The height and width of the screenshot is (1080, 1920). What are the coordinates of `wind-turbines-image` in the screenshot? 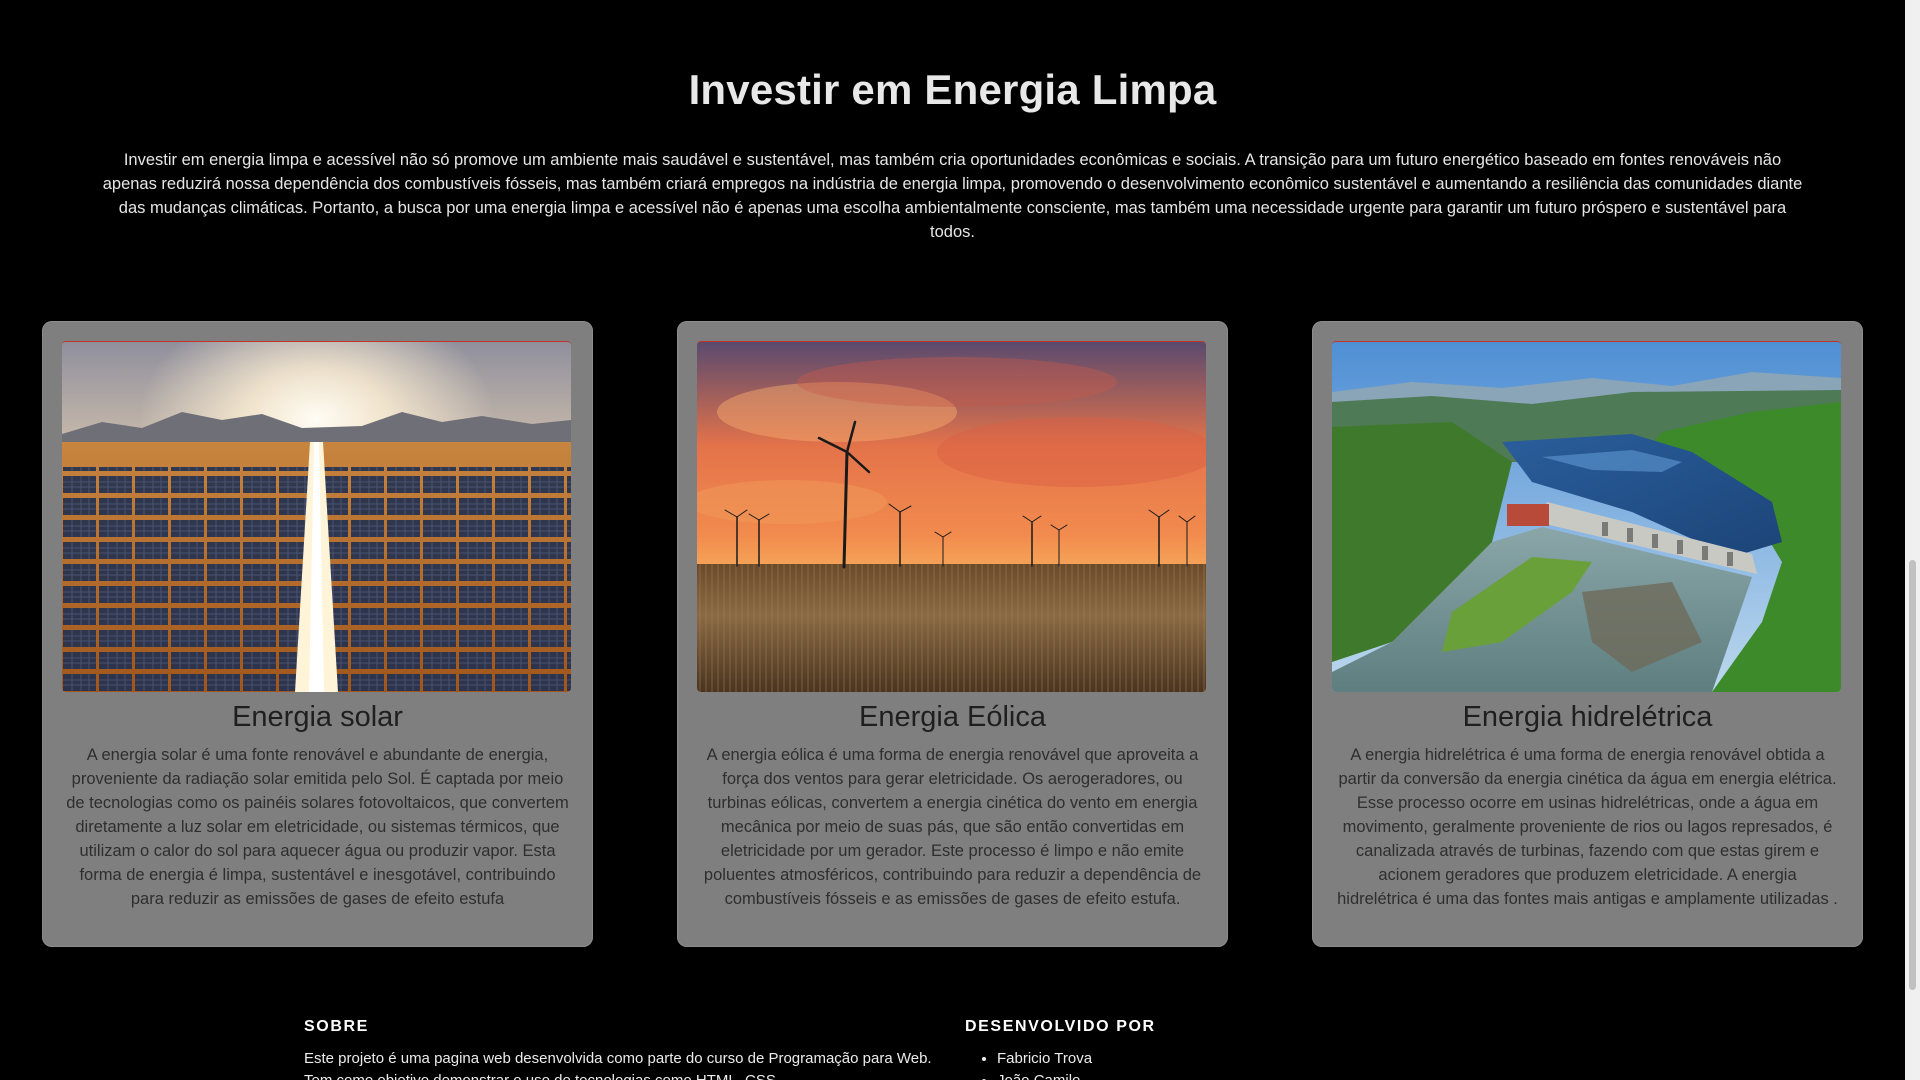 It's located at (951, 516).